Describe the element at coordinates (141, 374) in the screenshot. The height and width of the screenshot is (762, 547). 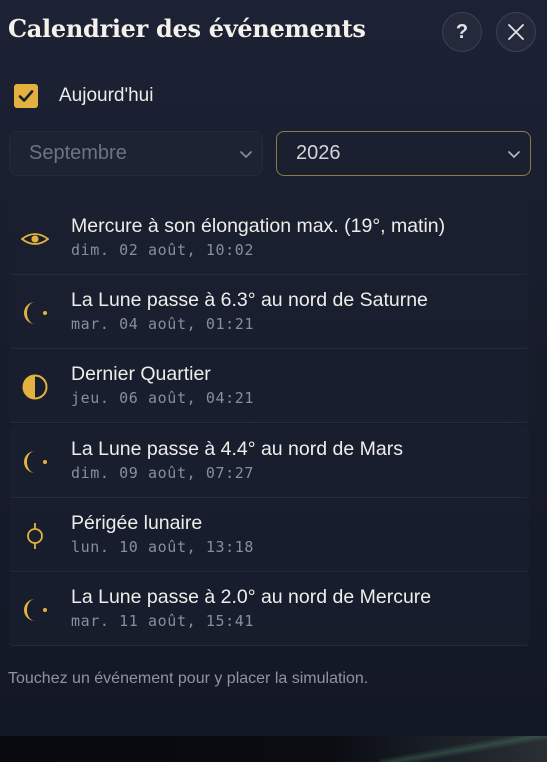
I see `event-title: Dernier Quartier` at that location.